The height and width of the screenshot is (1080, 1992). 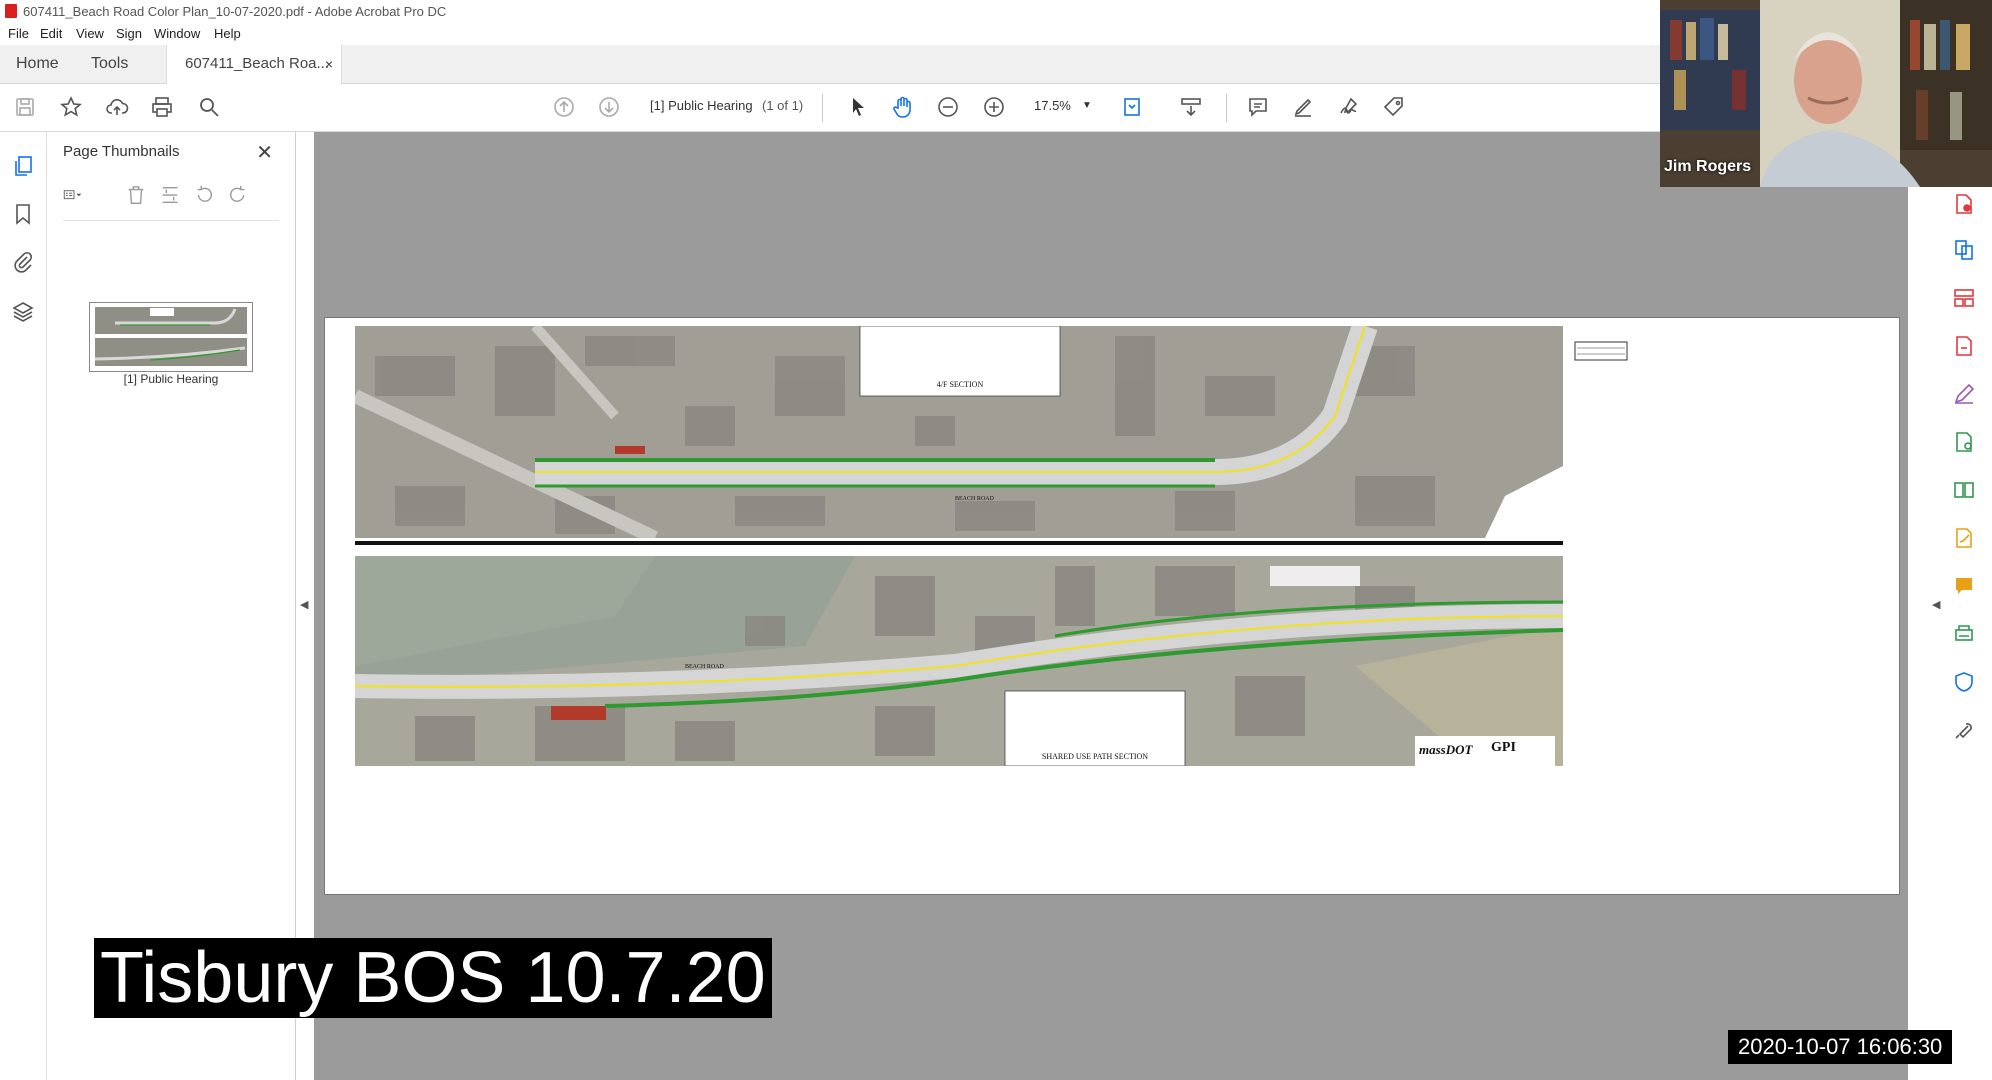 What do you see at coordinates (71, 107) in the screenshot?
I see `bookmark-star-icon` at bounding box center [71, 107].